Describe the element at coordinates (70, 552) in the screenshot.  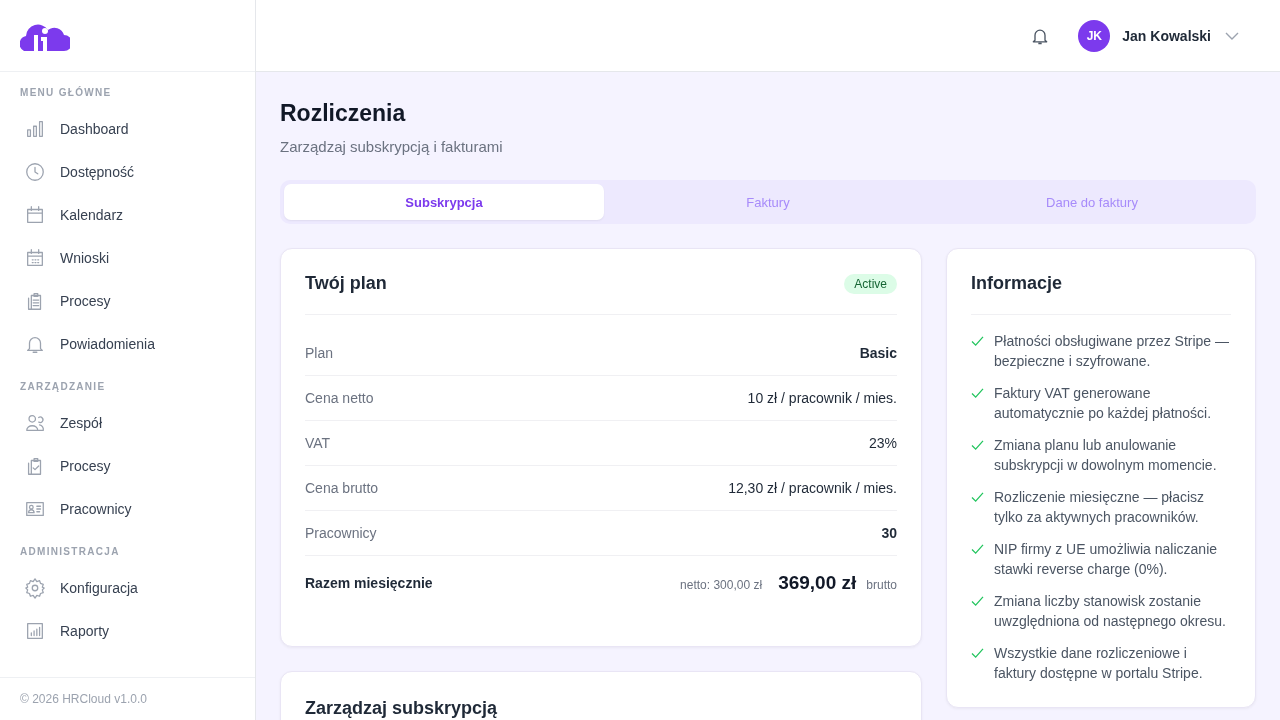
I see `section-heading: ADMINISTRACJA` at that location.